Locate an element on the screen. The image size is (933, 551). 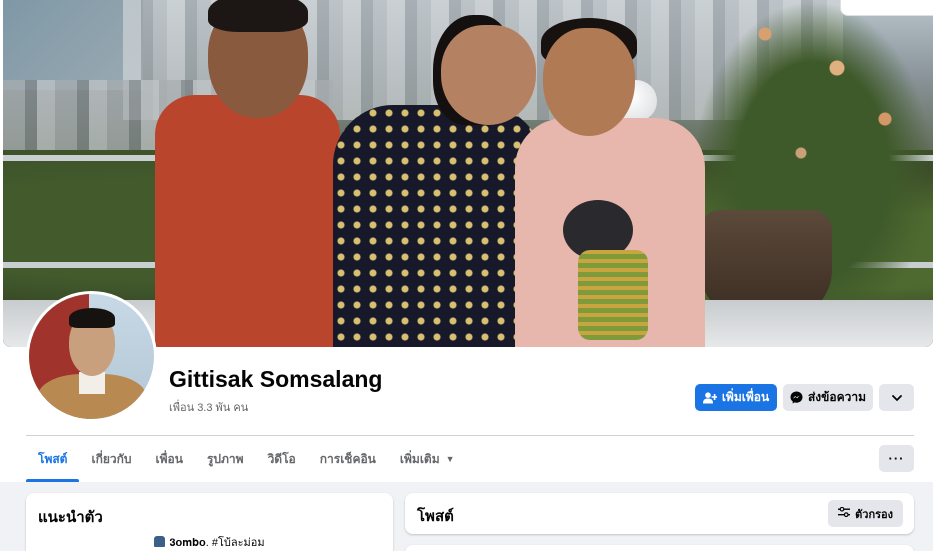
message-button: ส่งข้อความ is located at coordinates (828, 397).